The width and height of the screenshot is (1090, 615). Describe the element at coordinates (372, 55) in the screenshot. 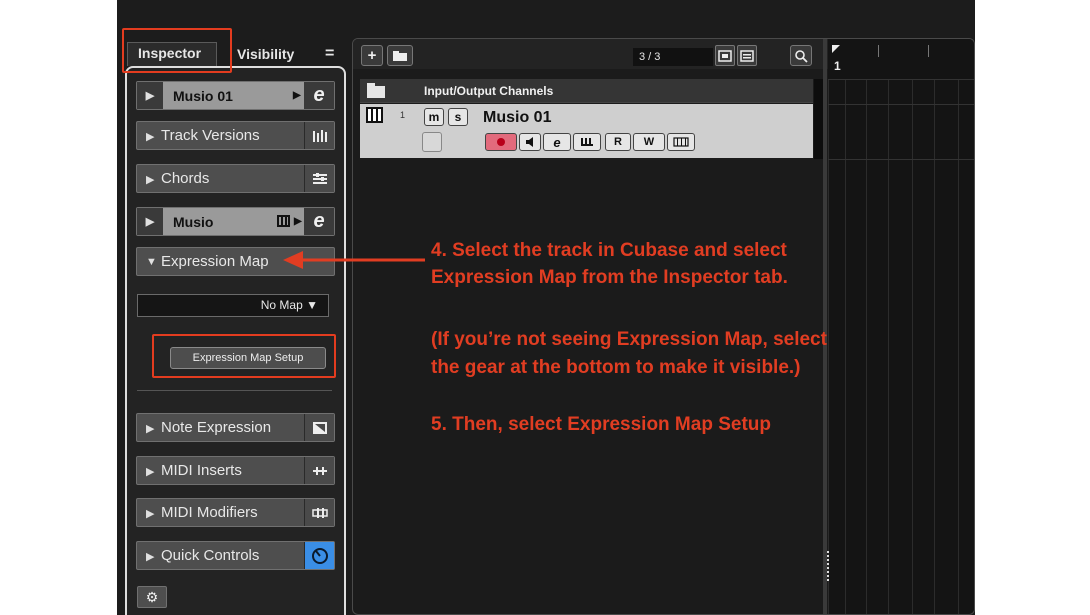

I see `plus-icon: +` at that location.